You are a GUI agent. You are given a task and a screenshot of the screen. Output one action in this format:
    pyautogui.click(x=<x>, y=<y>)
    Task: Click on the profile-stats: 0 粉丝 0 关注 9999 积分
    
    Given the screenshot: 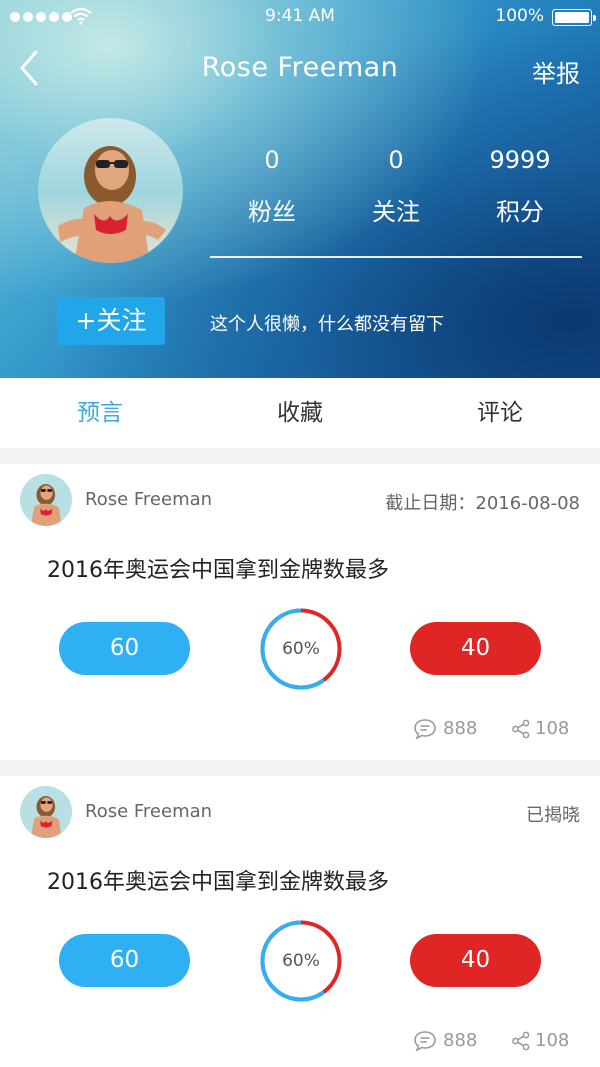 What is the action you would take?
    pyautogui.click(x=396, y=183)
    